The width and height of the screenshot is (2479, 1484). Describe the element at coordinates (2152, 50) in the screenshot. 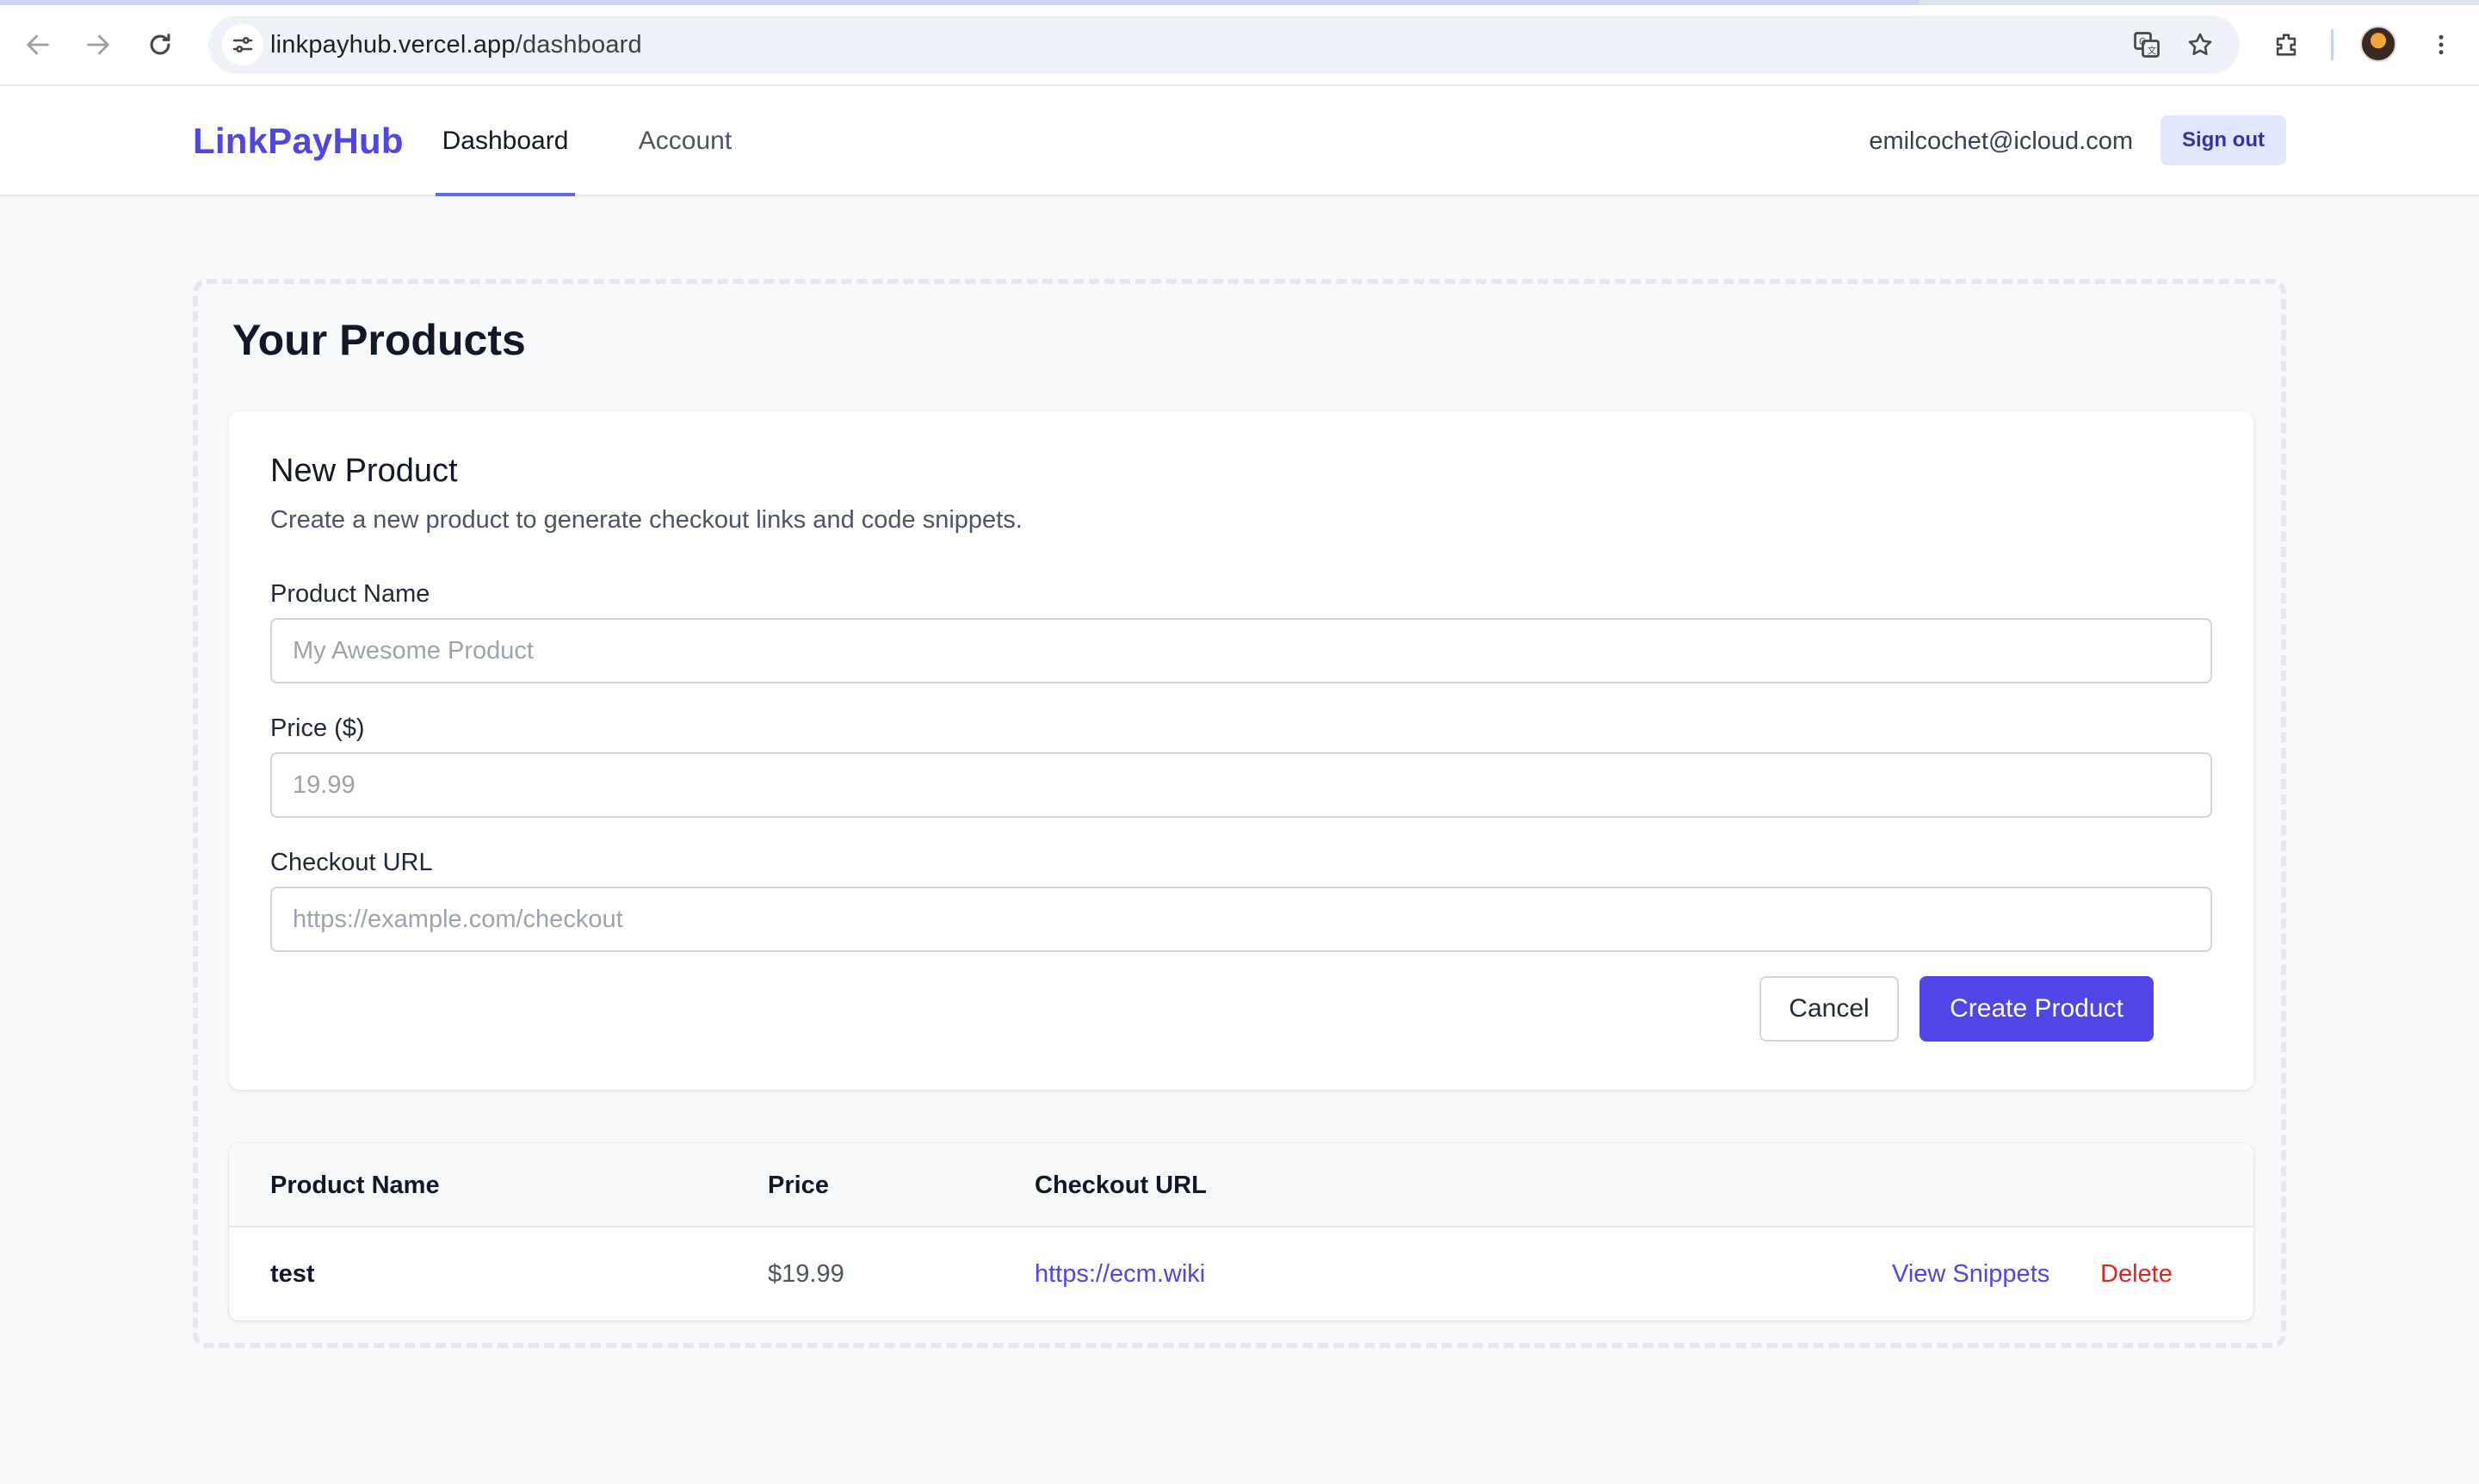

I see `svg-text: 文` at that location.